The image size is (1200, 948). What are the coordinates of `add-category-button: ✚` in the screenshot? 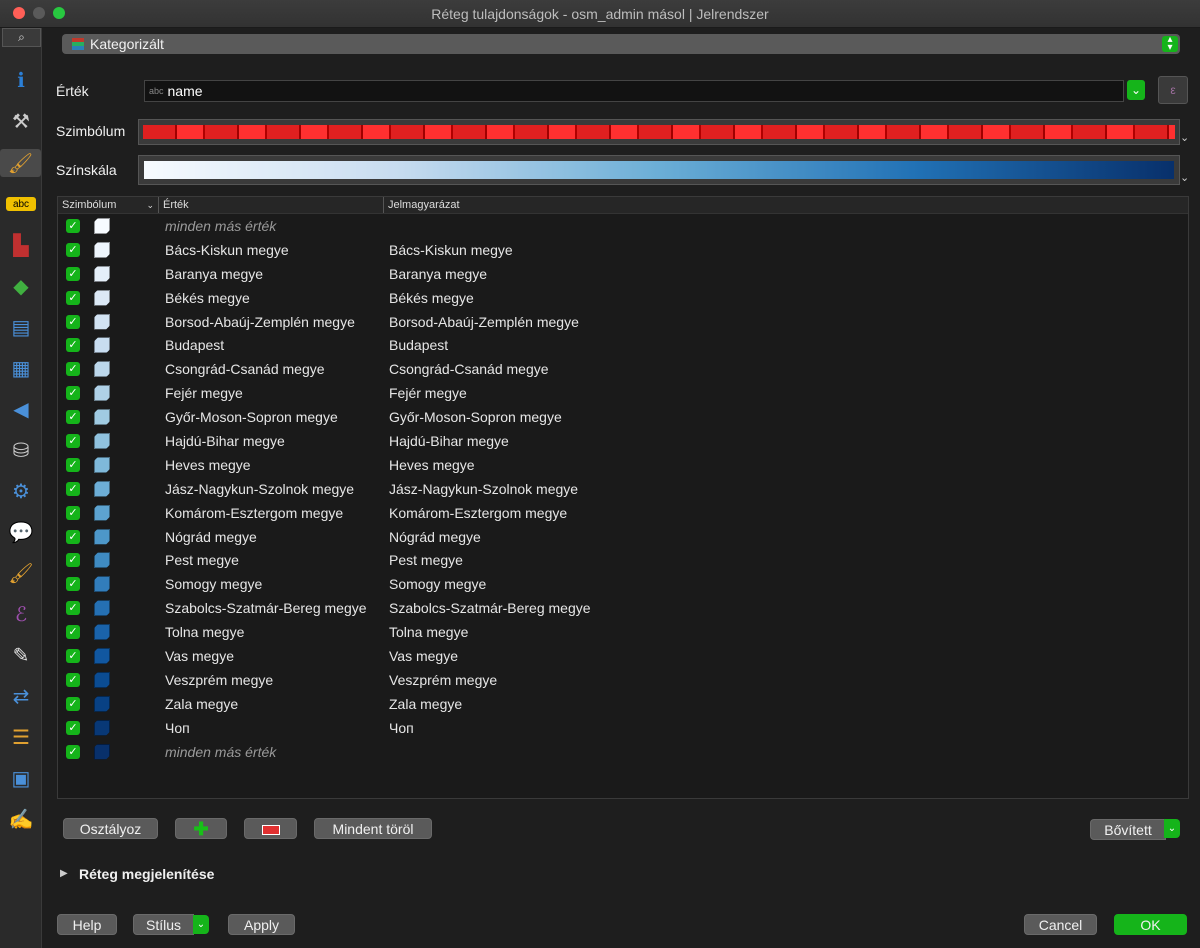 It's located at (201, 828).